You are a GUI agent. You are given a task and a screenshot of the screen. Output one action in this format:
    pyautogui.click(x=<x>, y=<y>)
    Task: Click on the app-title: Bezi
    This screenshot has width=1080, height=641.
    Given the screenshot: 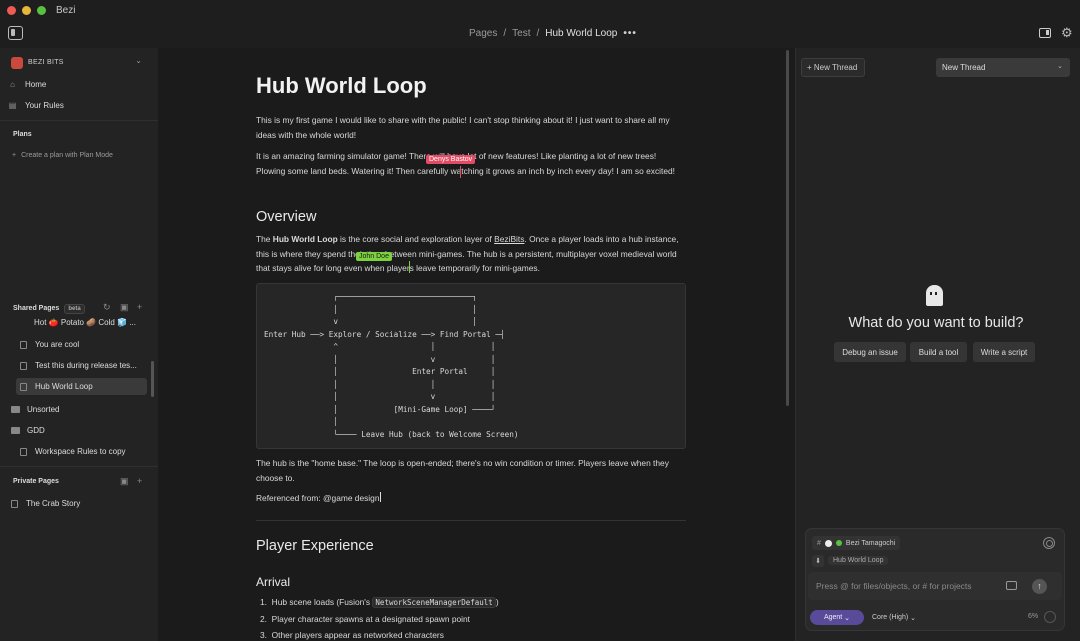 What is the action you would take?
    pyautogui.click(x=66, y=10)
    